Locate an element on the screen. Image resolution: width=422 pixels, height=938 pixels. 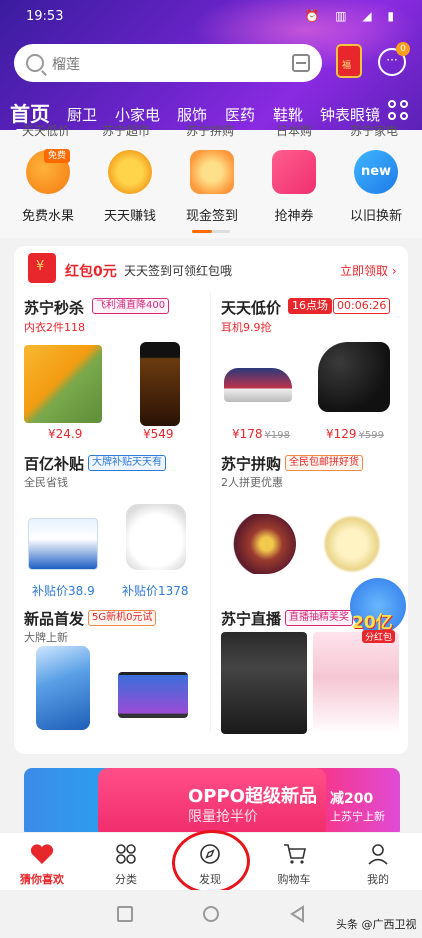
tab-mine: 我的 is located at coordinates (378, 862).